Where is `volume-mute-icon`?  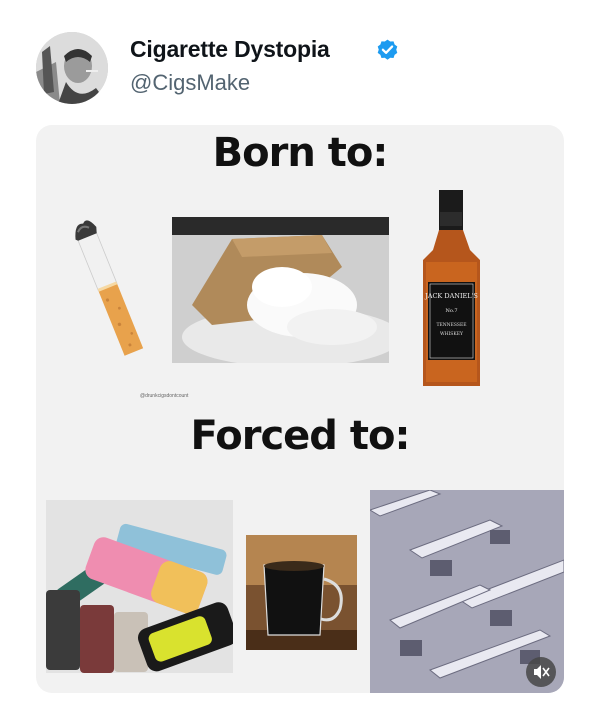 volume-mute-icon is located at coordinates (542, 672).